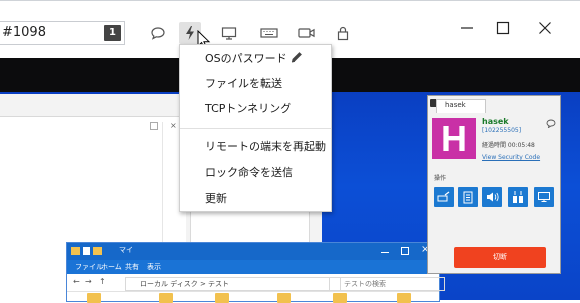 This screenshot has width=580, height=303. Describe the element at coordinates (307, 33) in the screenshot. I see `camera-icon` at that location.